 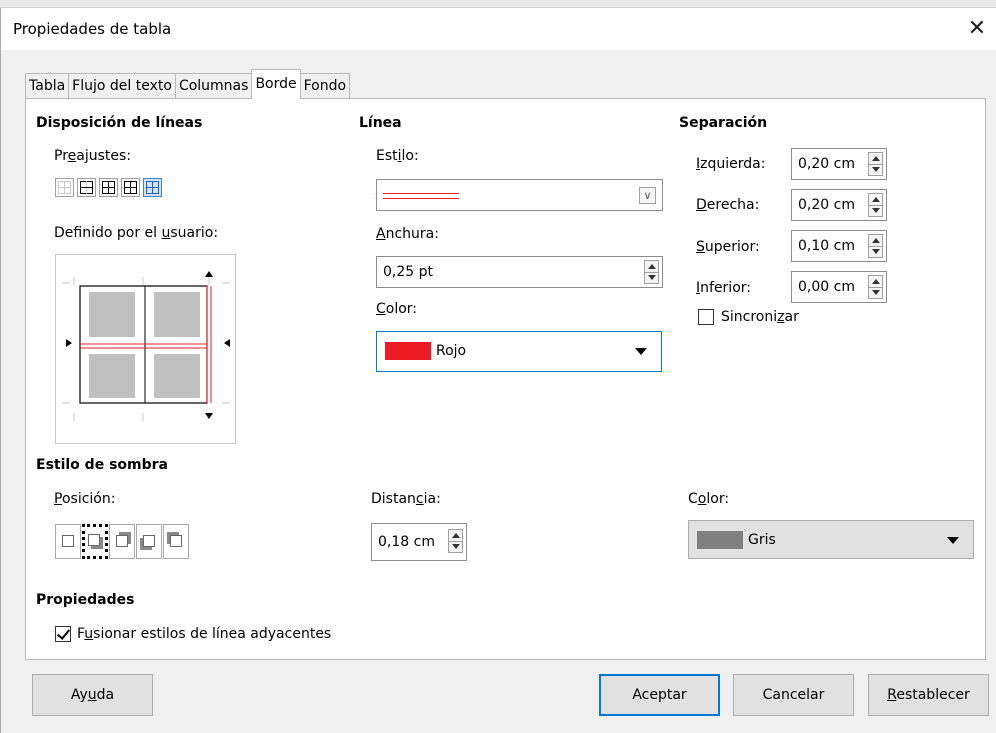 I want to click on preset-custom-icon, so click(x=152, y=187).